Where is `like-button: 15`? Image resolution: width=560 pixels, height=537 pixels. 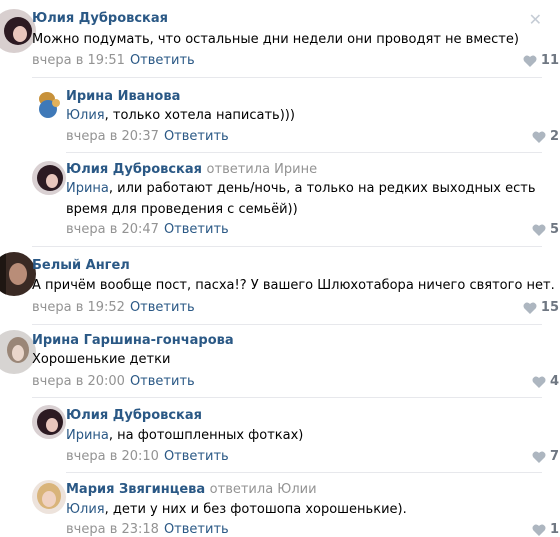
like-button: 15 is located at coordinates (541, 307).